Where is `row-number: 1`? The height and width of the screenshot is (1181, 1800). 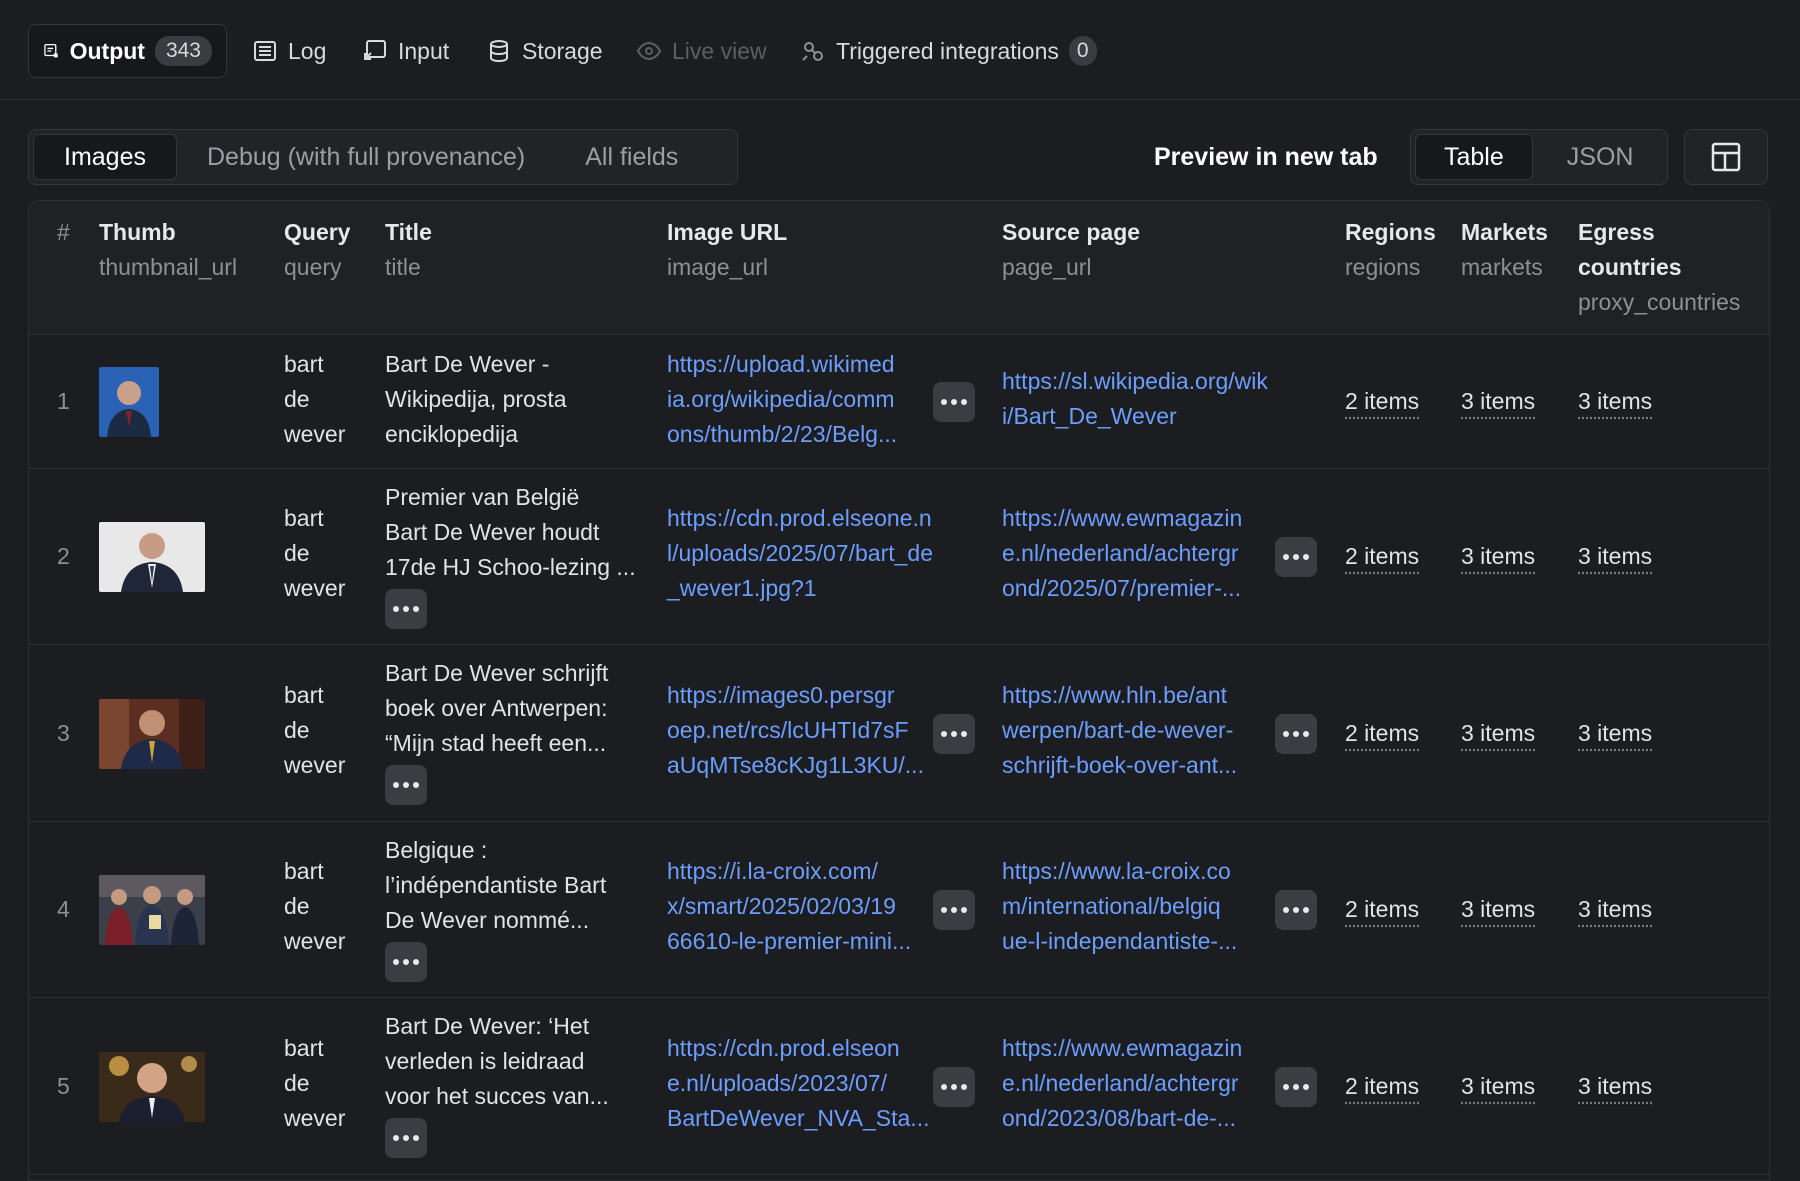 row-number: 1 is located at coordinates (63, 401).